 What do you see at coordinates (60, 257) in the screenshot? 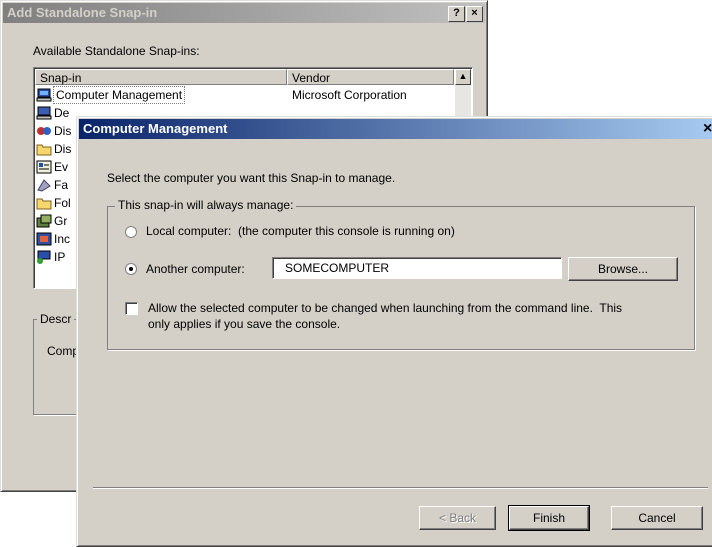
I see `snapin-name: IP` at bounding box center [60, 257].